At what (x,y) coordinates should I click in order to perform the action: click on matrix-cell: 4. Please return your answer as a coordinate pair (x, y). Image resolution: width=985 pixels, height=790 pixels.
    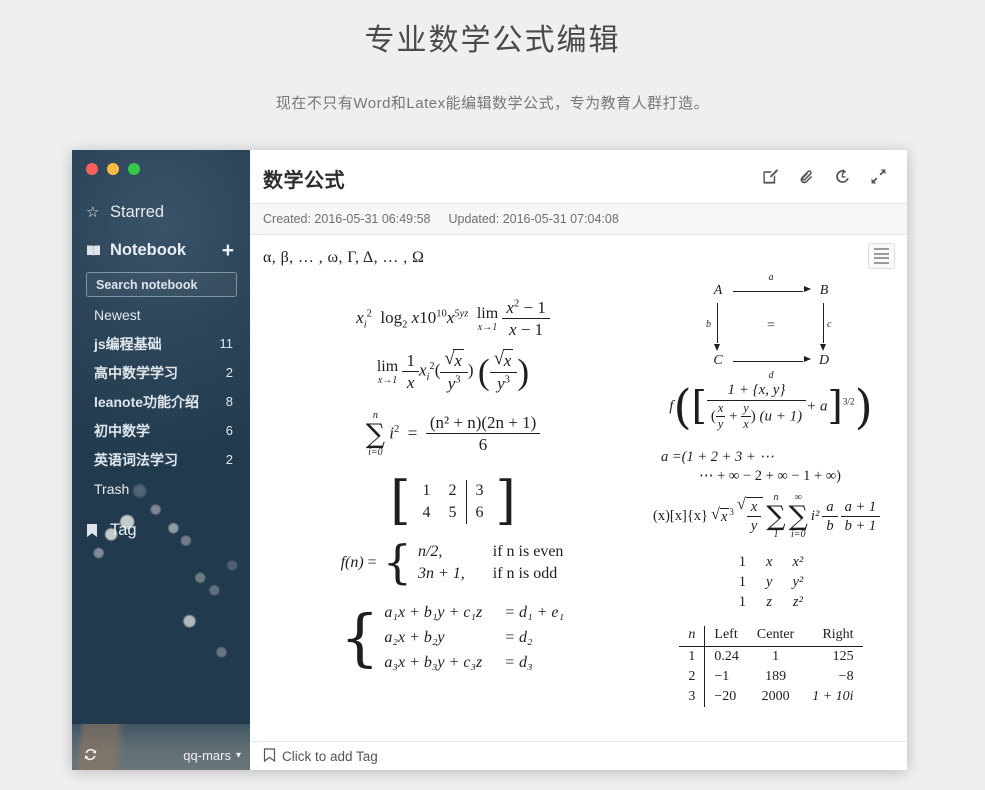
    Looking at the image, I should click on (426, 512).